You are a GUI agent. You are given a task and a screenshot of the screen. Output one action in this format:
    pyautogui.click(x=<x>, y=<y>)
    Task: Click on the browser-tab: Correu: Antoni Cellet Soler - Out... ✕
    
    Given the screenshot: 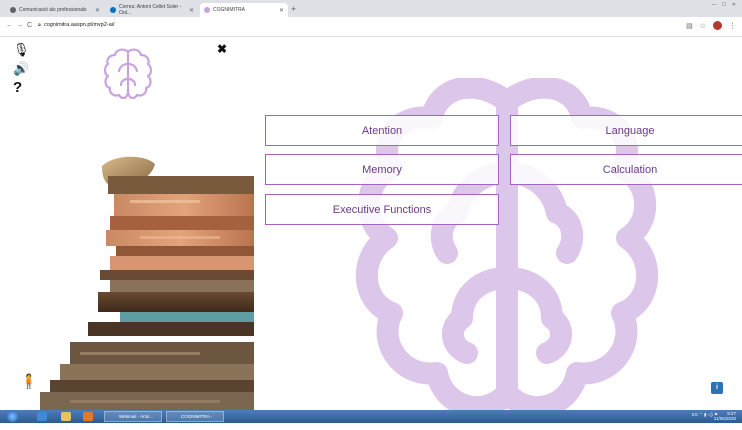 What is the action you would take?
    pyautogui.click(x=152, y=10)
    